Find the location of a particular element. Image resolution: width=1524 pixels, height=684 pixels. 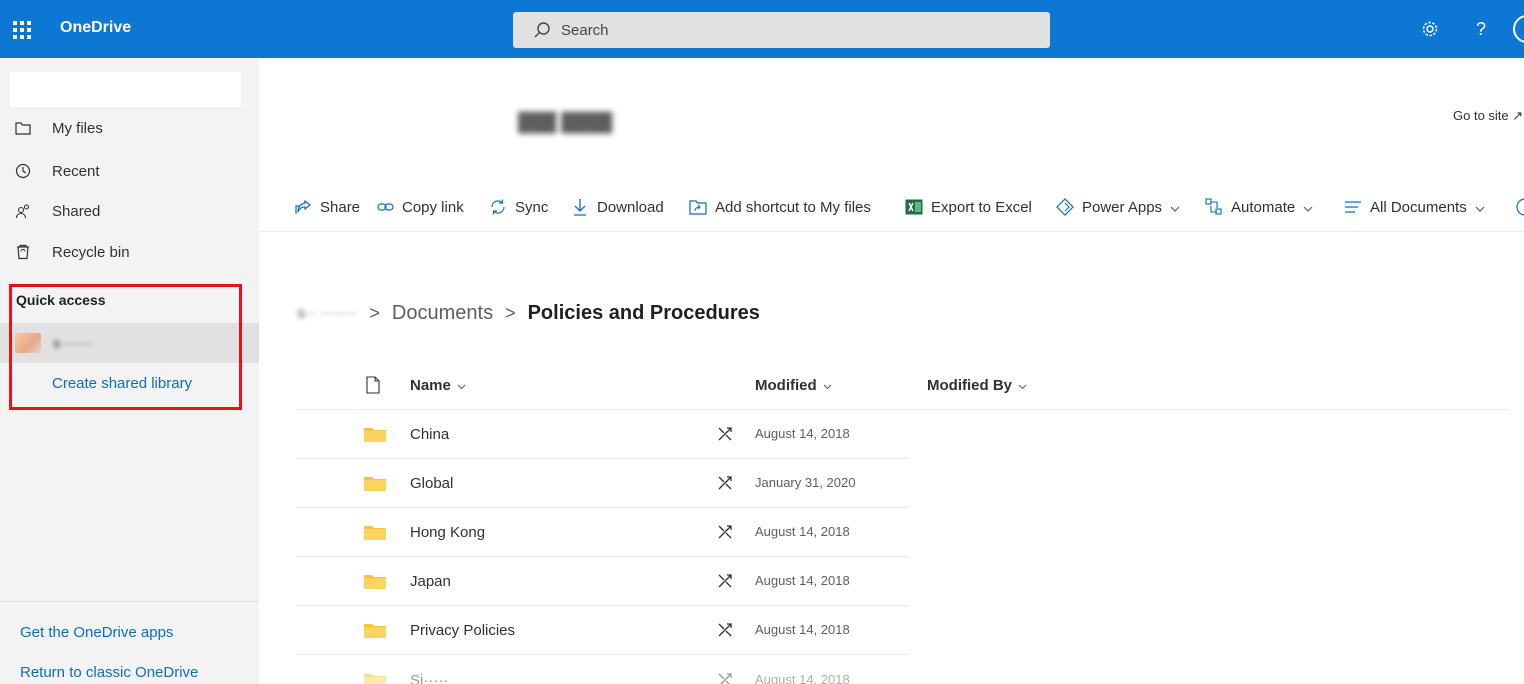

export-to-excel-button: Export to Excel is located at coordinates (968, 207).